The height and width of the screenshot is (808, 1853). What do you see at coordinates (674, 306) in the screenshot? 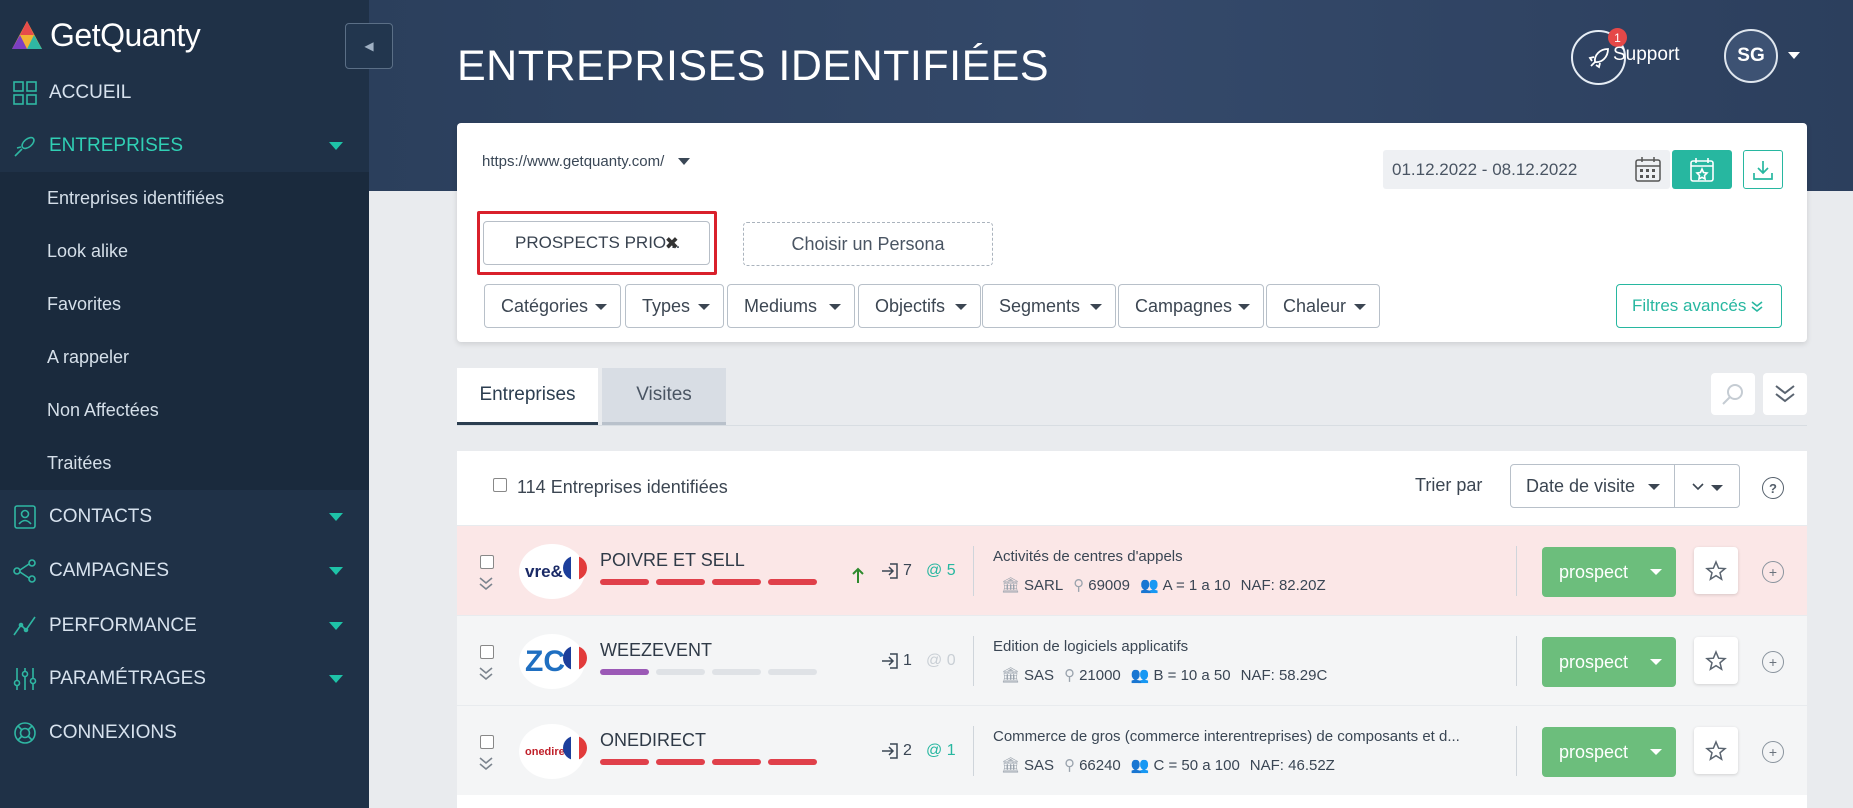
I see `filter-types: Types` at bounding box center [674, 306].